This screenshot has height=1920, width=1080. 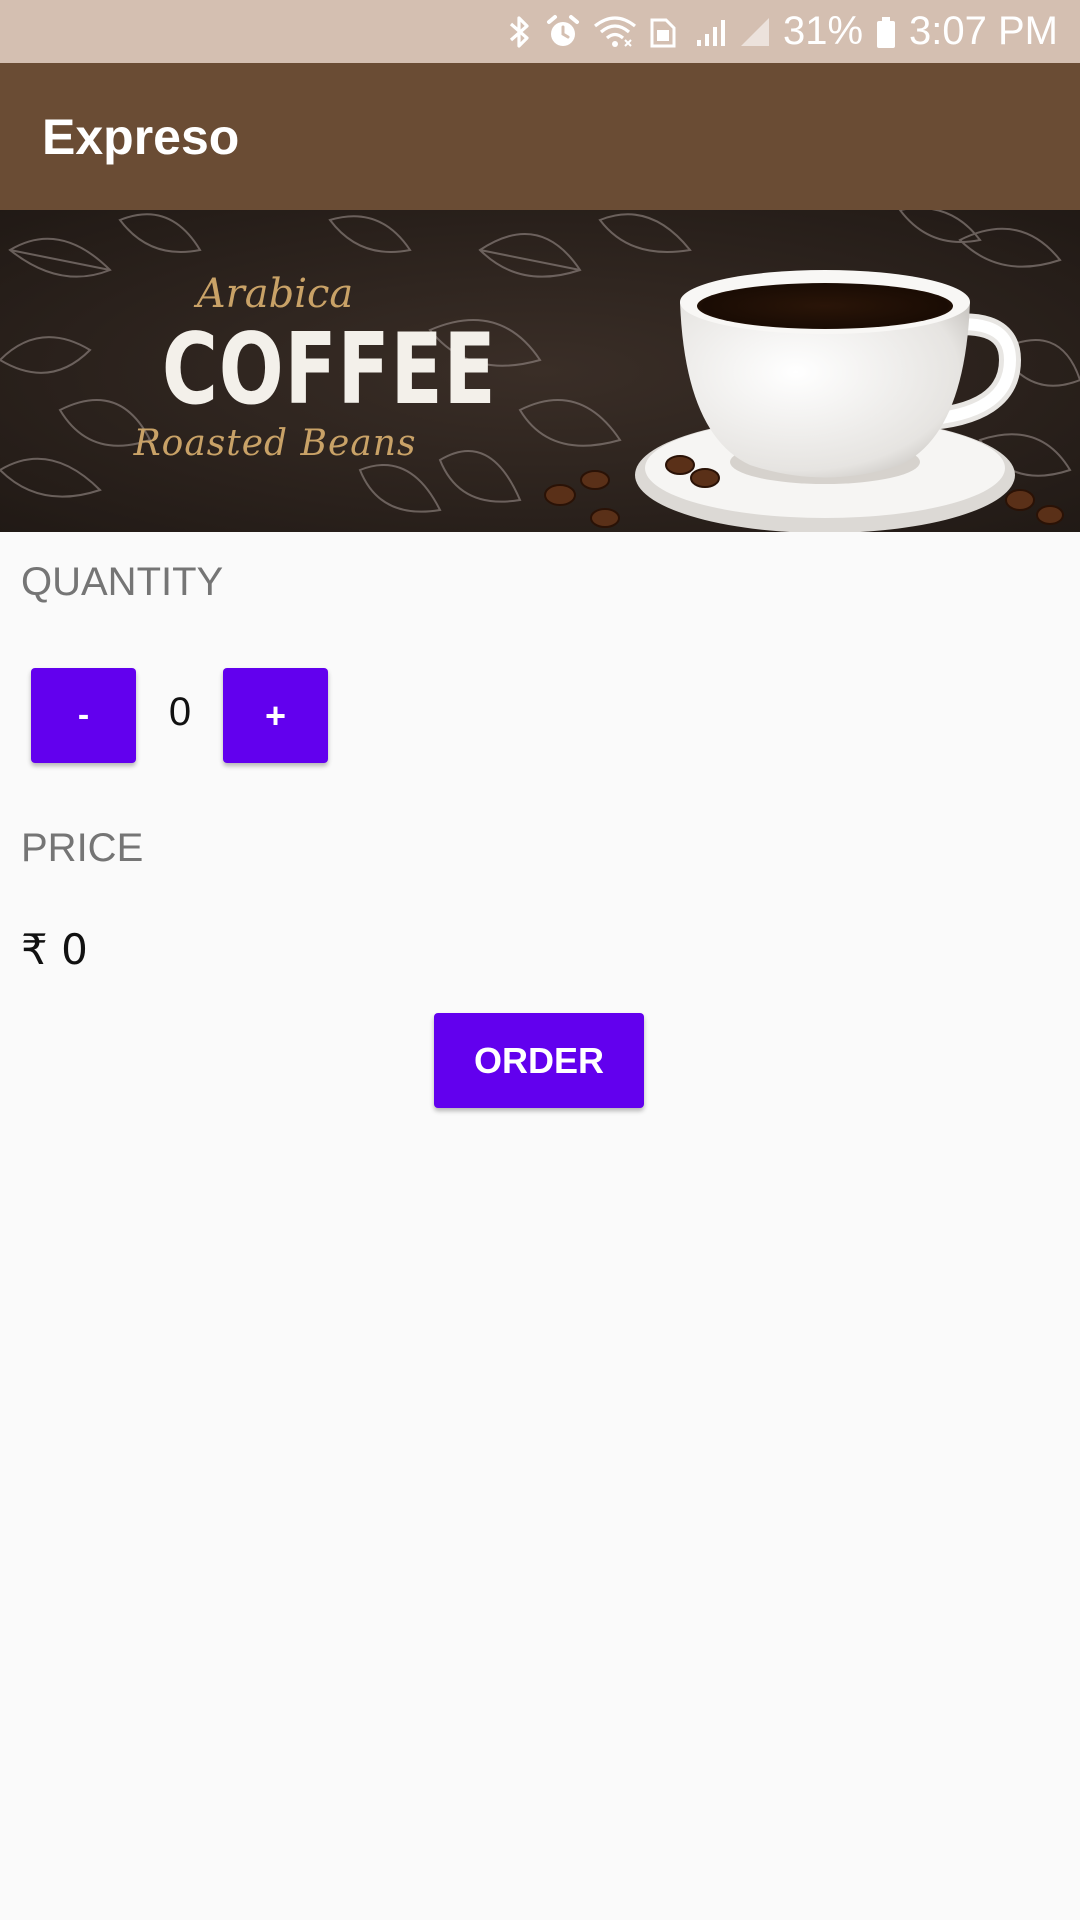 What do you see at coordinates (540, 136) in the screenshot?
I see `app-bar: Expreso` at bounding box center [540, 136].